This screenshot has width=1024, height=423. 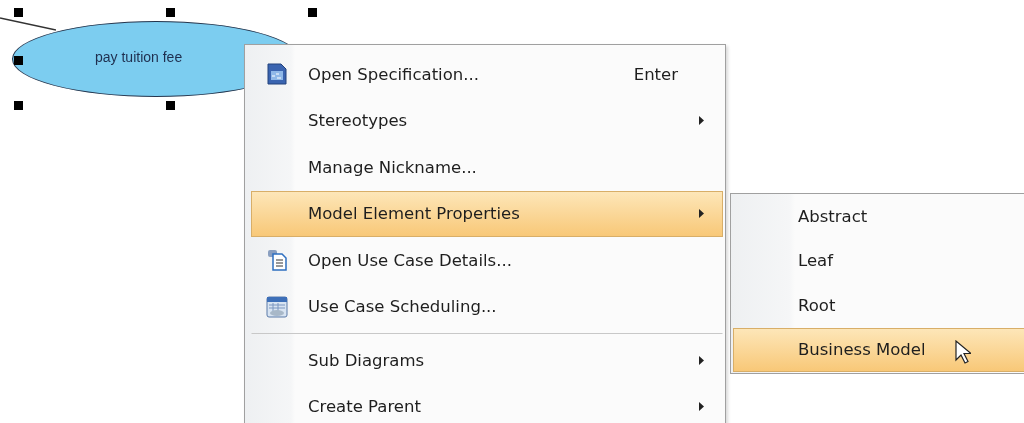 What do you see at coordinates (878, 305) in the screenshot?
I see `menu-item: Root` at bounding box center [878, 305].